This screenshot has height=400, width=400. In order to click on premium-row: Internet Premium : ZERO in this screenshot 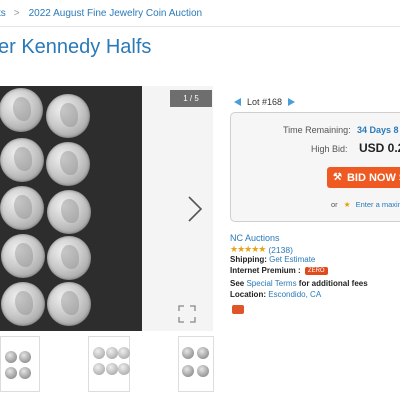, I will do `click(279, 270)`.